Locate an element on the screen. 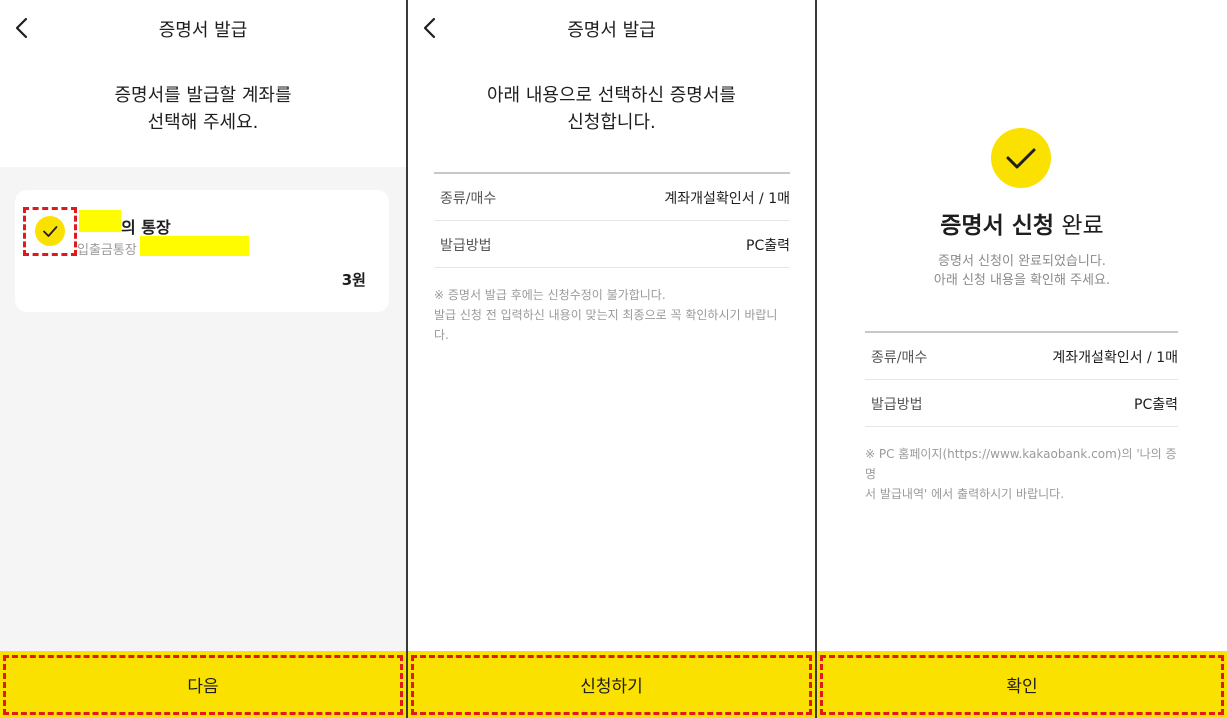  headline-line: 선택해 주세요. is located at coordinates (203, 122).